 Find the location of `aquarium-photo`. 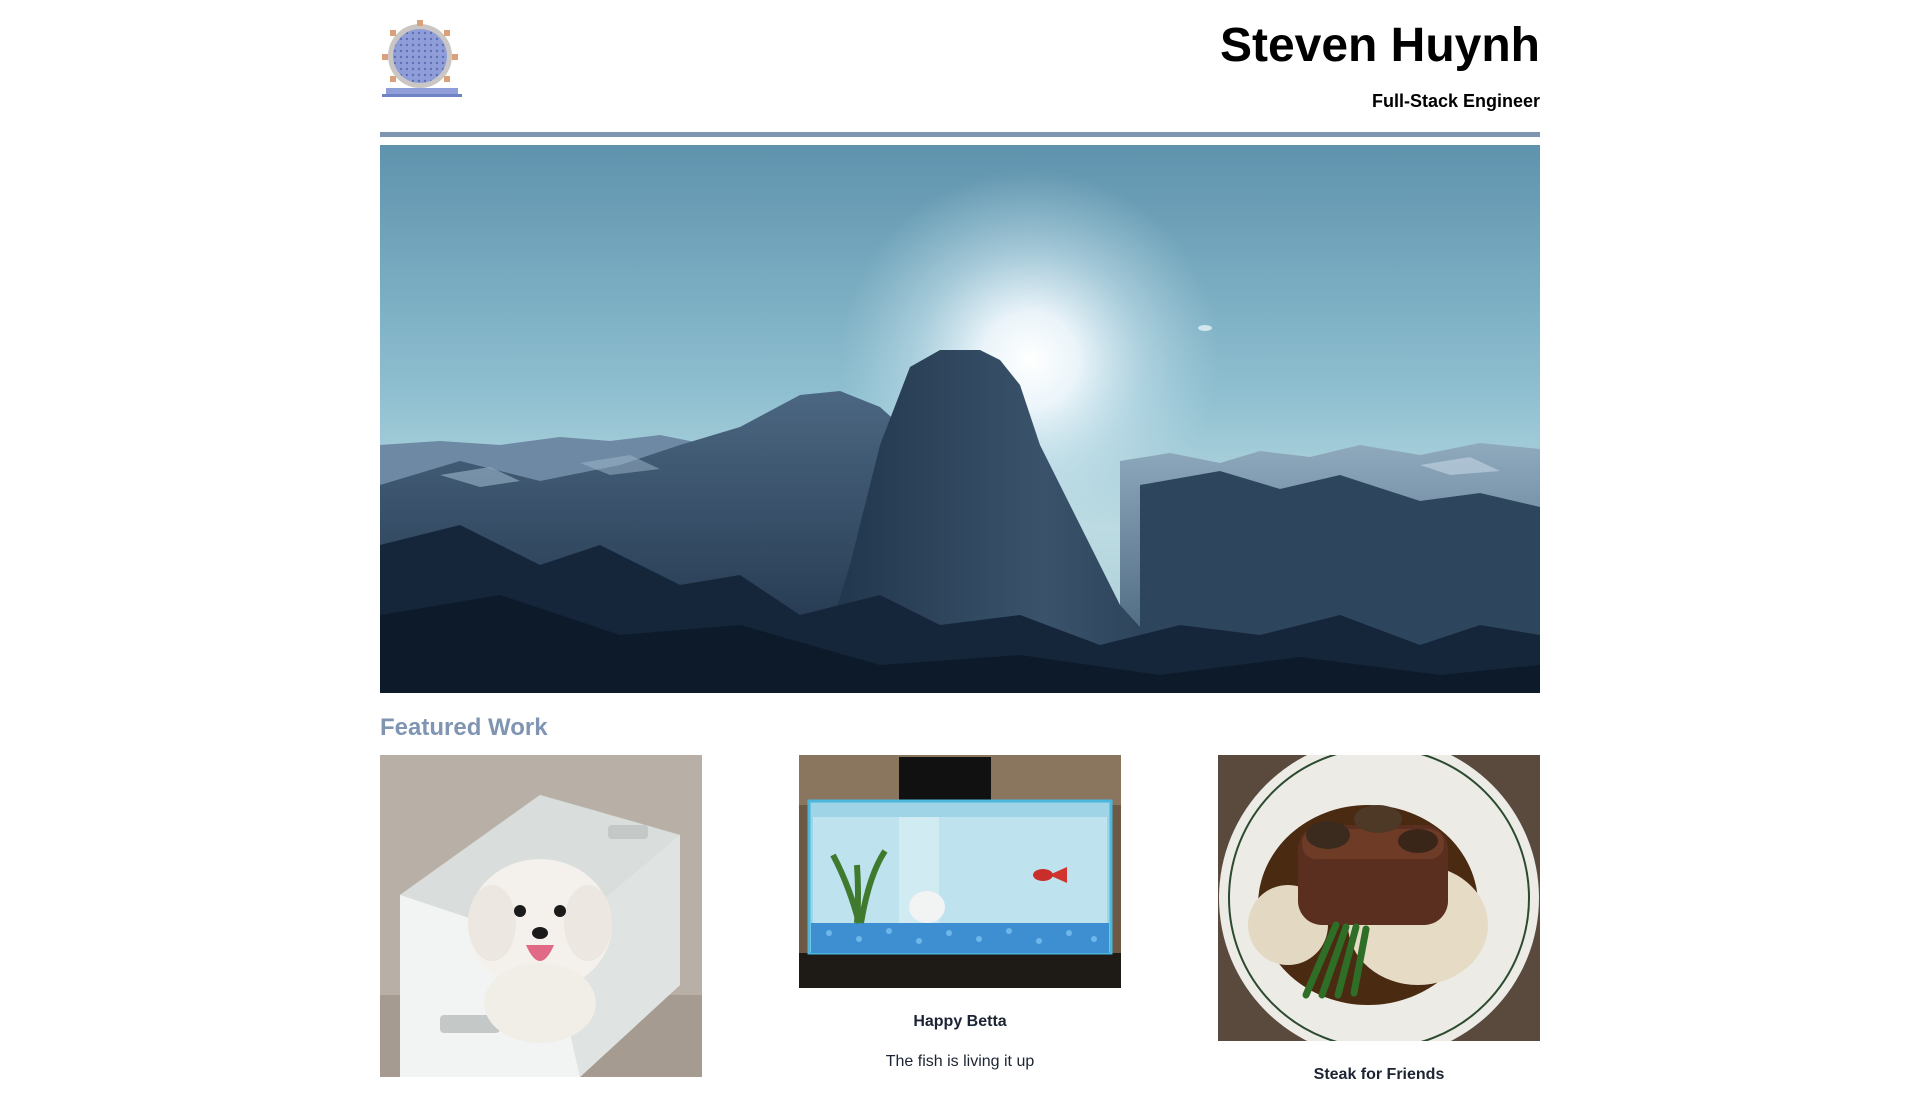

aquarium-photo is located at coordinates (960, 871).